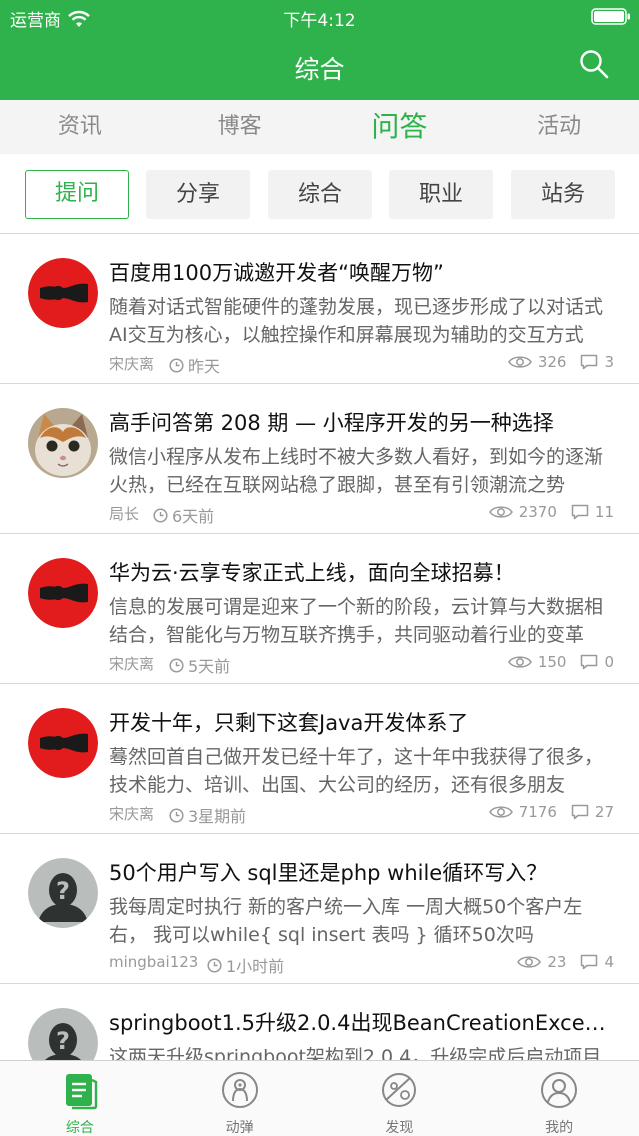  I want to click on comment-count: 3, so click(609, 362).